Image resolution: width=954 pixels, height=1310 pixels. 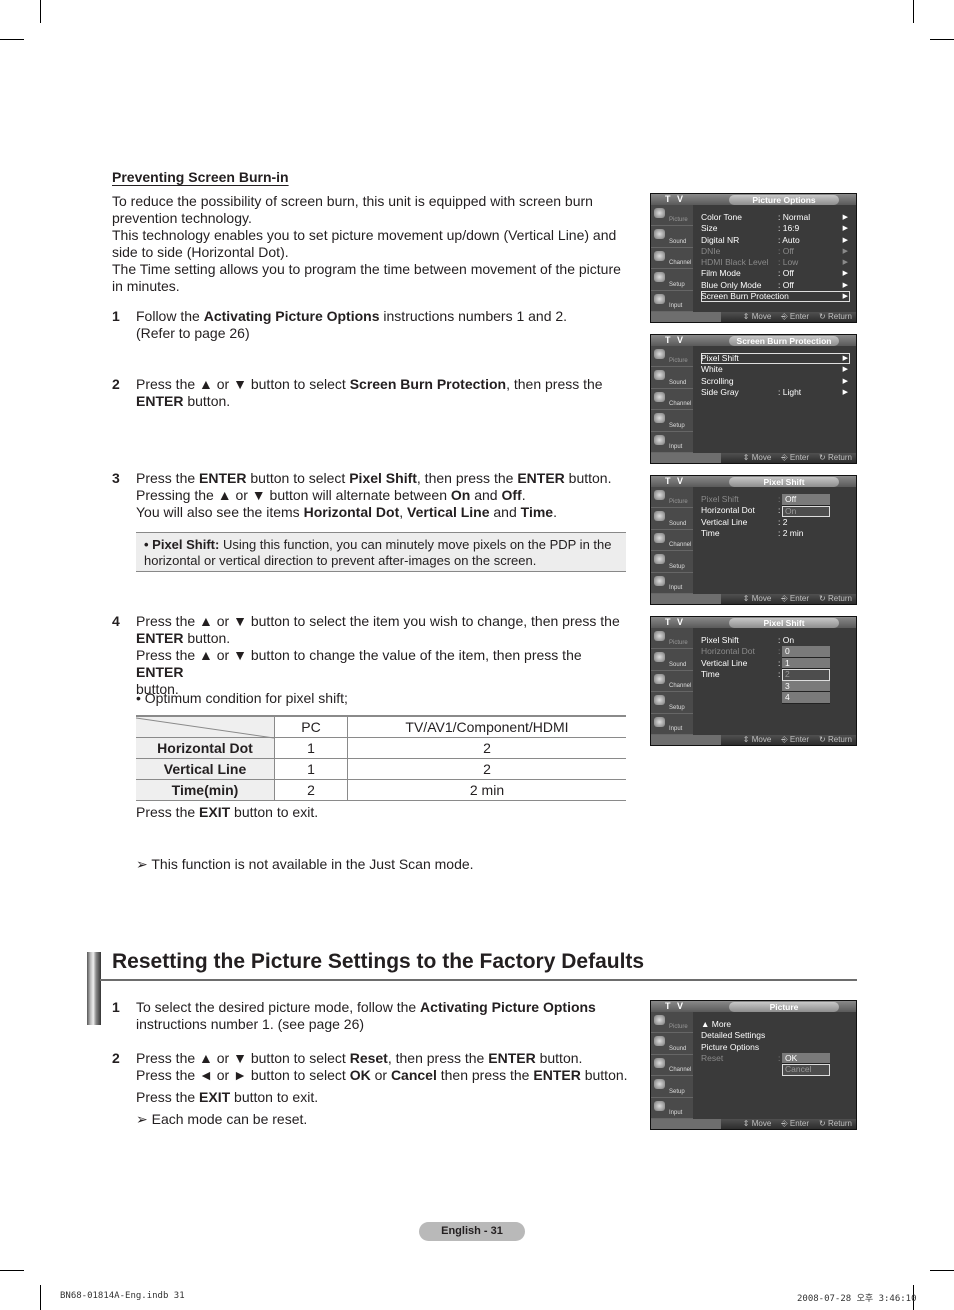 I want to click on value-dropdown: Off On, so click(x=806, y=505).